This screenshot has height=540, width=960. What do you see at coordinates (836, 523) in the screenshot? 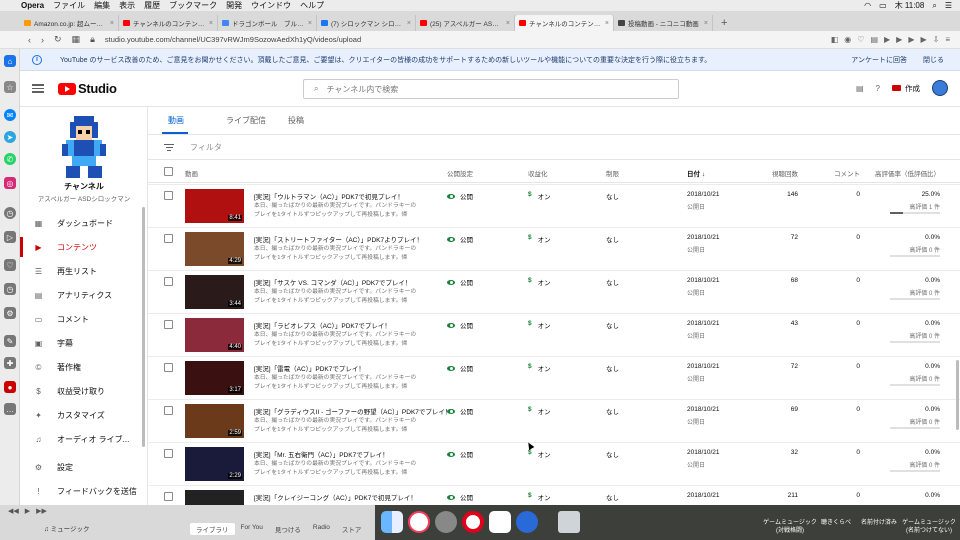
I see `desktop-folder-label: 聴きくらべ` at bounding box center [836, 523].